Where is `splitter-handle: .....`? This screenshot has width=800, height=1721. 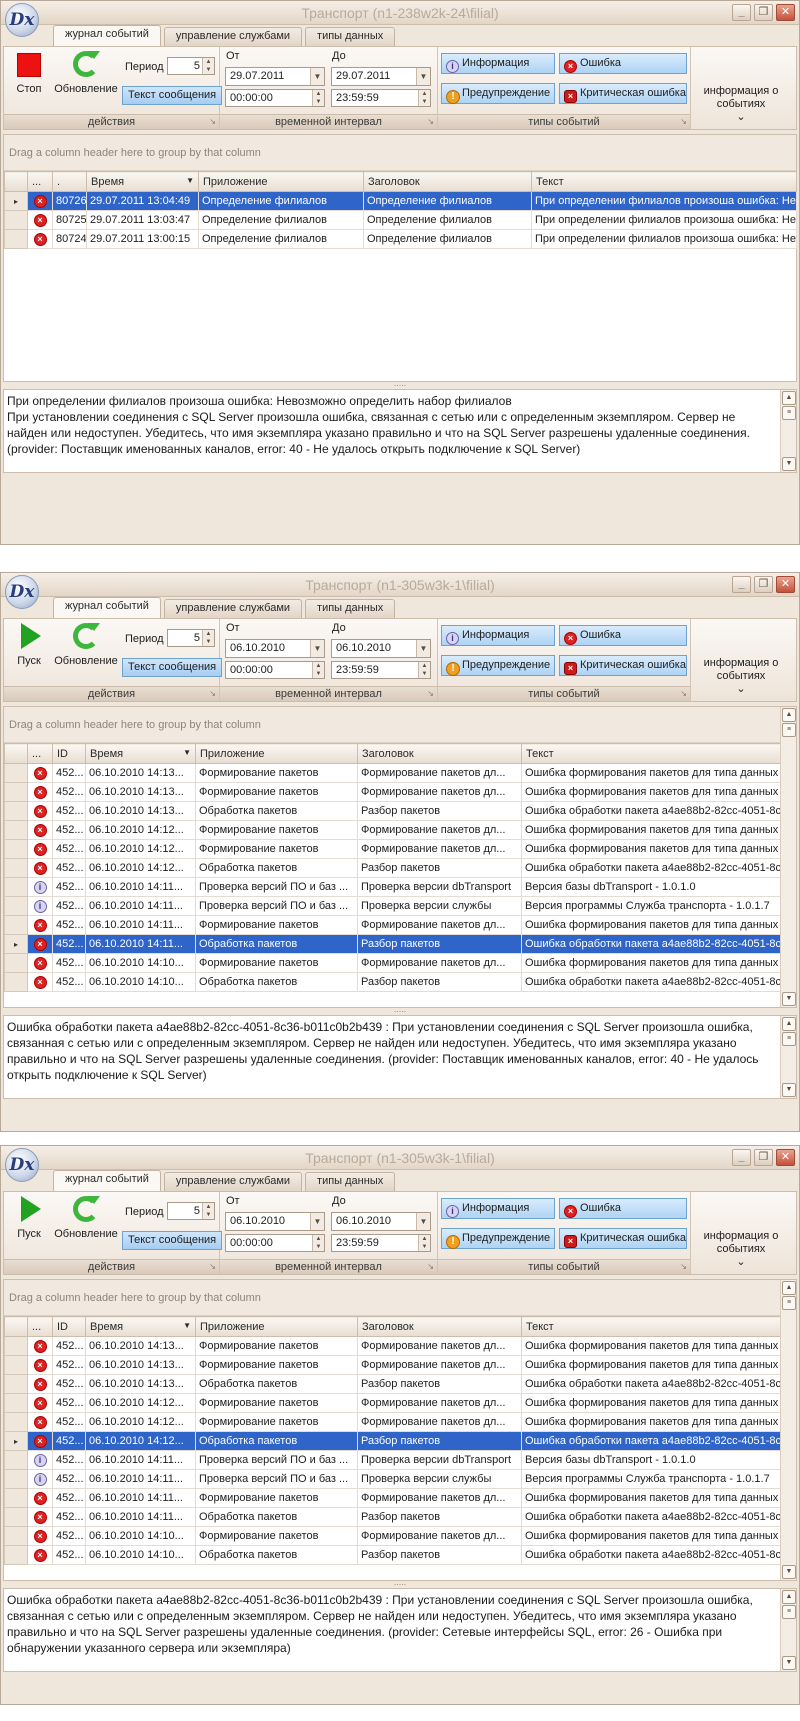 splitter-handle: ..... is located at coordinates (400, 384).